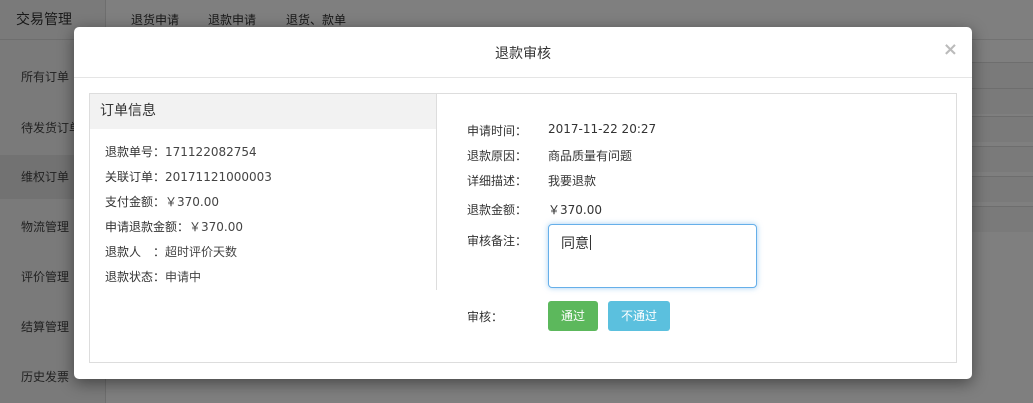 This screenshot has width=1033, height=403. Describe the element at coordinates (135, 152) in the screenshot. I see `refund-number-label: 退款单号：` at that location.